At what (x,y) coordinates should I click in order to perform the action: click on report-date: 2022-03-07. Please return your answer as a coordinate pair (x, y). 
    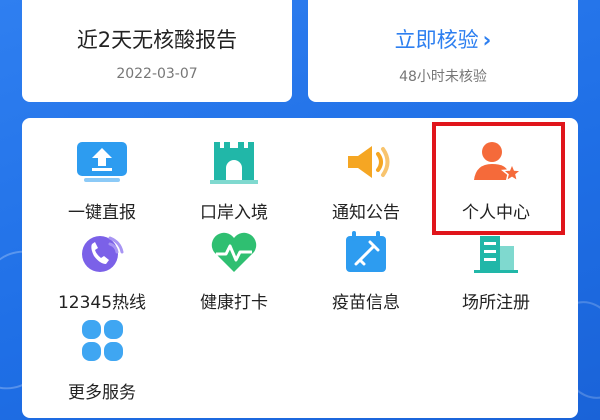
    Looking at the image, I should click on (157, 74).